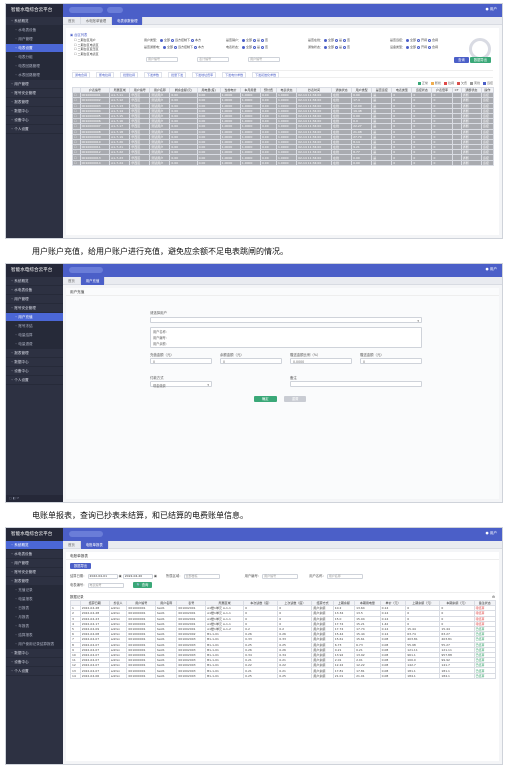 The image size is (508, 769). What do you see at coordinates (34, 617) in the screenshot?
I see `sidebar-item: ◦ 月报表` at bounding box center [34, 617].